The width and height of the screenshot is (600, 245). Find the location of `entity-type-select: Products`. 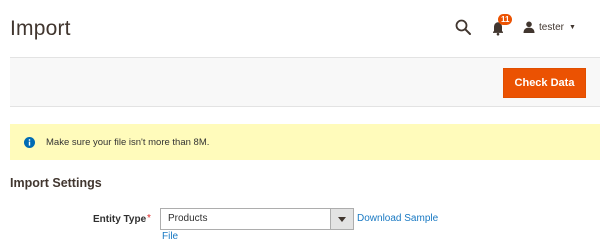

entity-type-select: Products is located at coordinates (257, 219).